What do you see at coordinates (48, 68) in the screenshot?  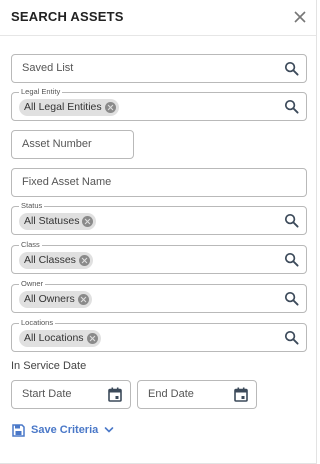 I see `saved-list-placeholder: Saved List` at bounding box center [48, 68].